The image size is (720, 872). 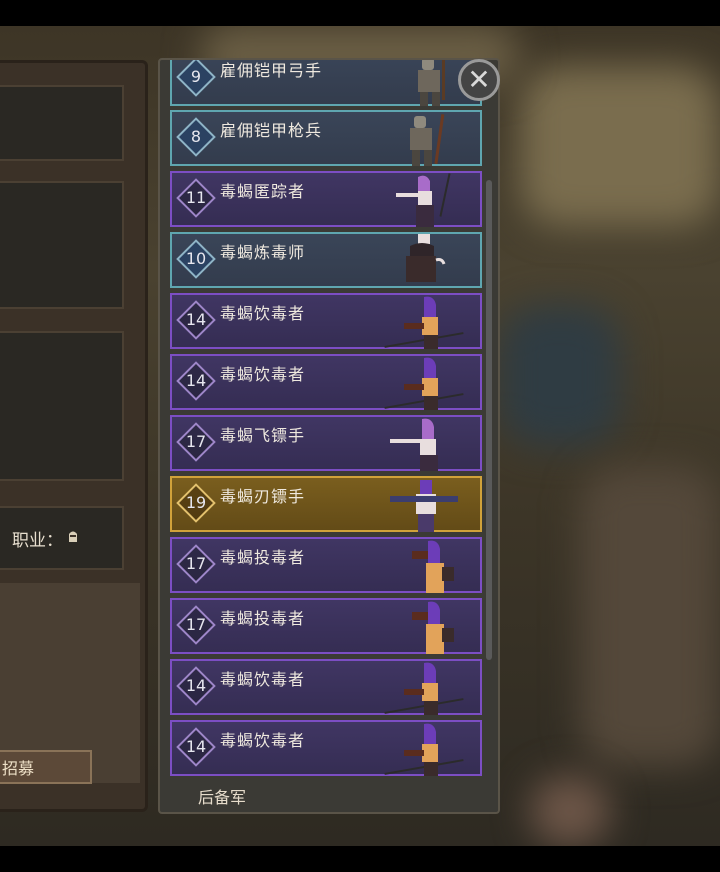 I want to click on unit-card: 8 雇佣铠甲枪兵, so click(x=326, y=138).